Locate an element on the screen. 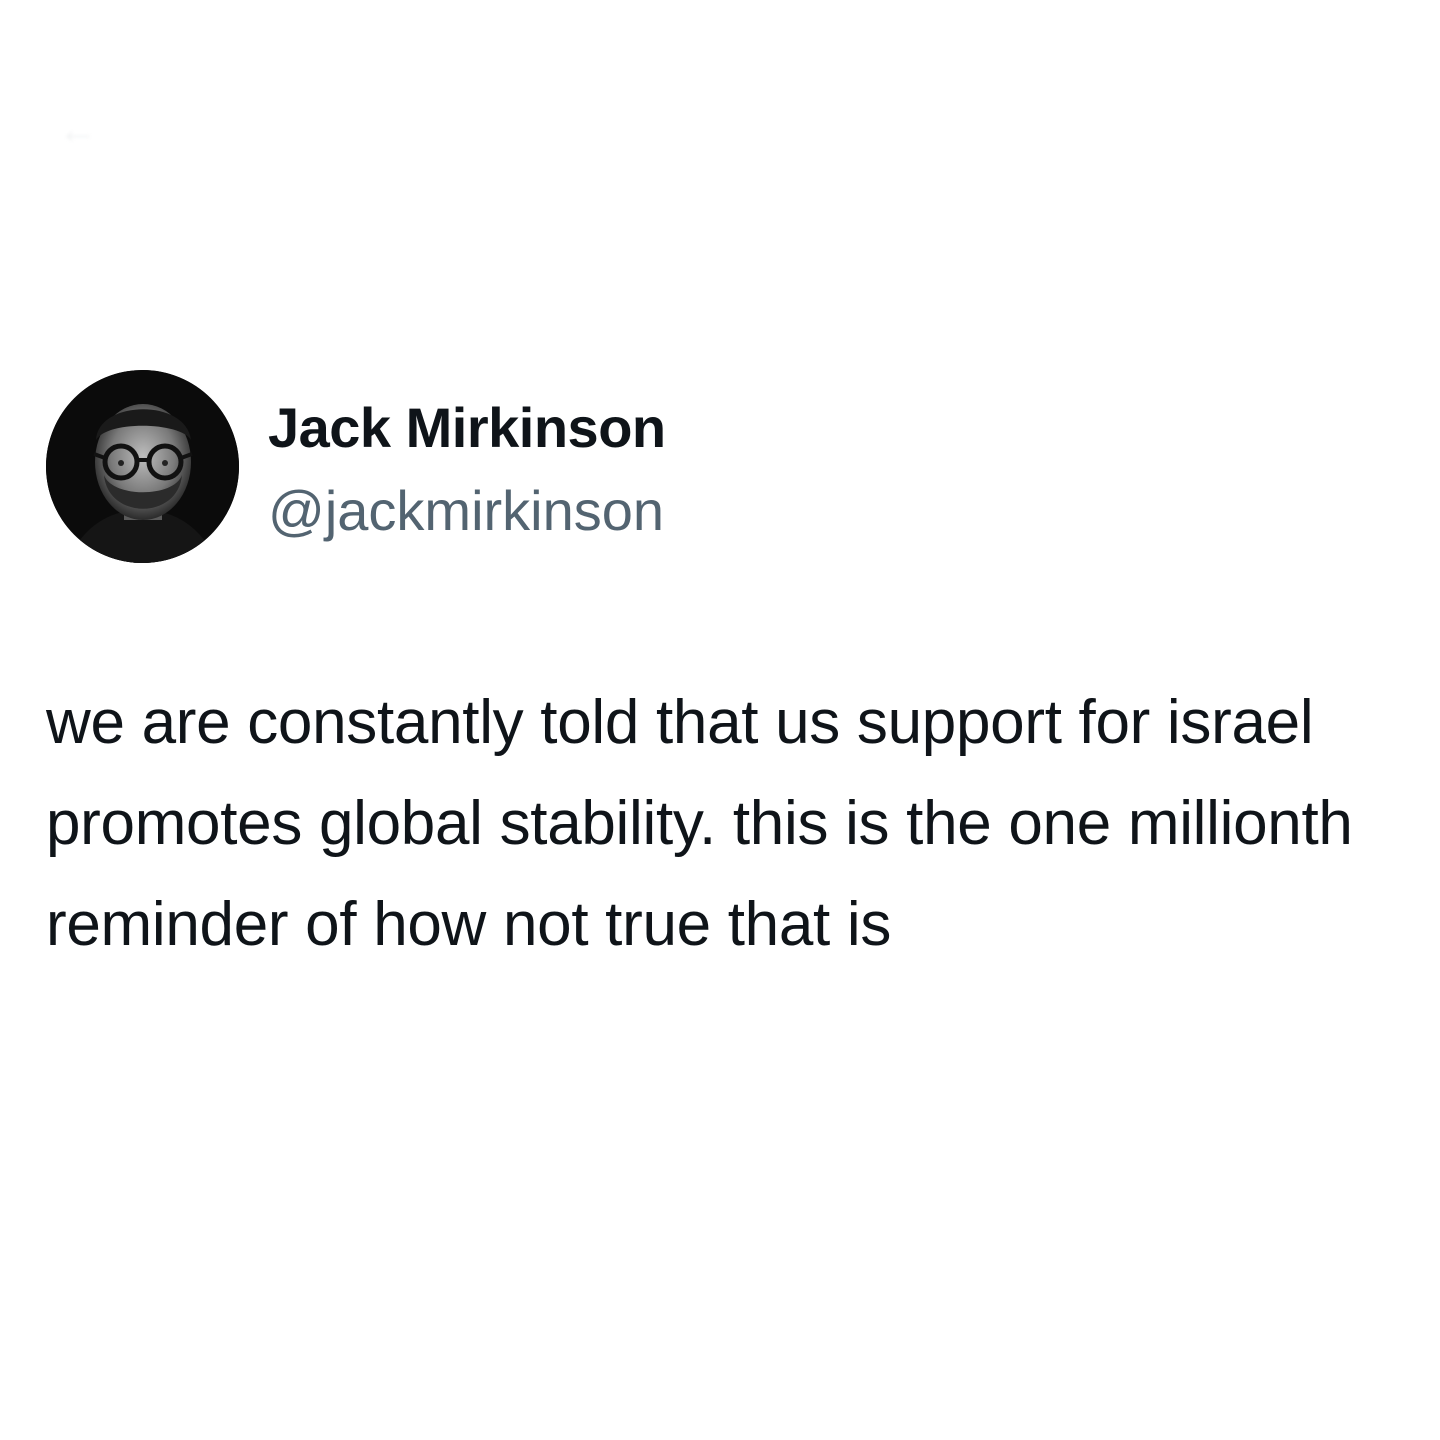 This screenshot has height=1440, width=1440. back-arrow-icon: ← is located at coordinates (78, 130).